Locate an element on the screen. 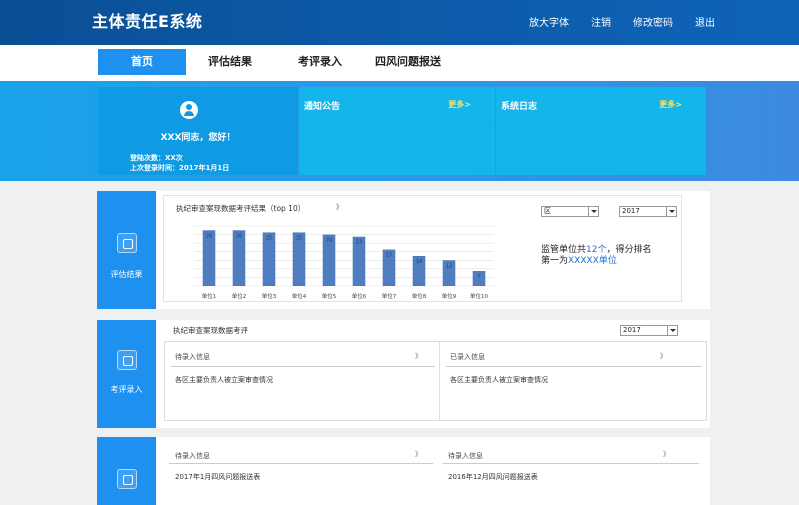  unit-count: 12个 is located at coordinates (596, 250).